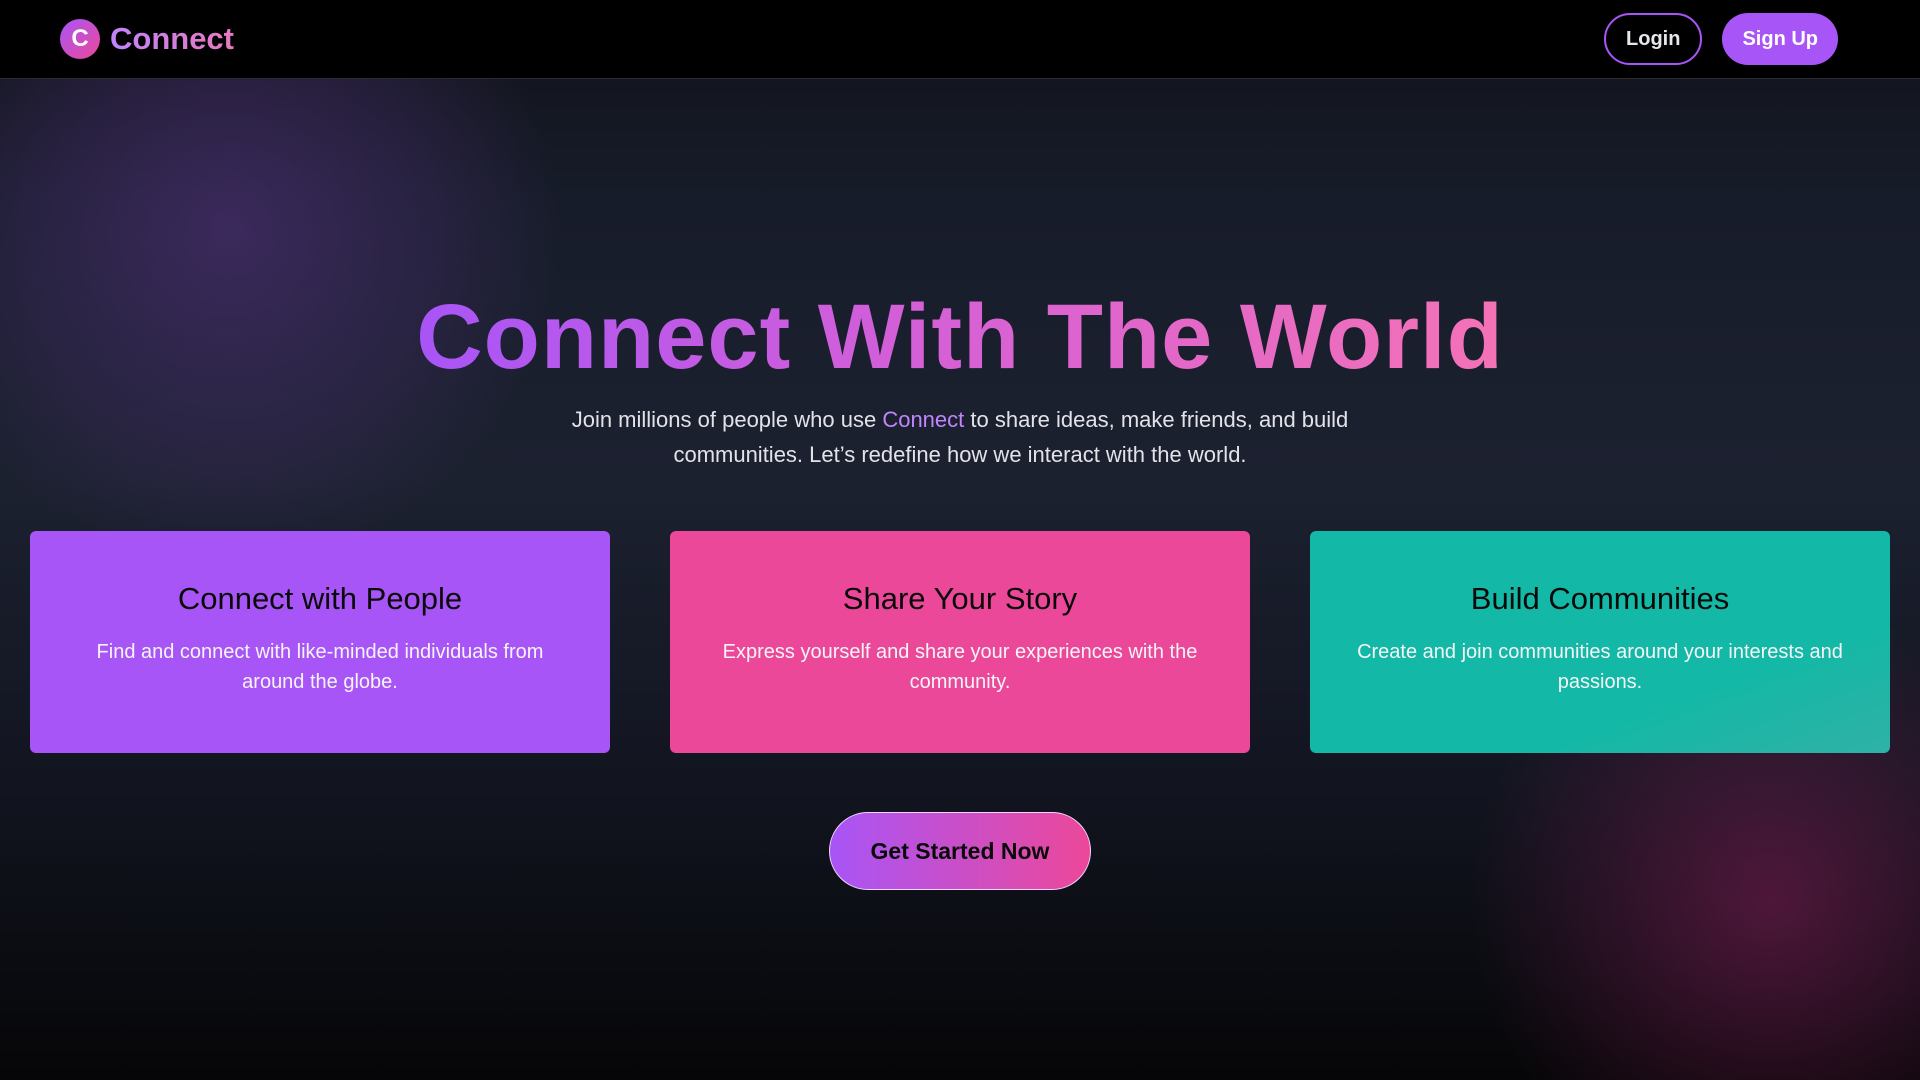  What do you see at coordinates (80, 39) in the screenshot?
I see `logo-icon: C` at bounding box center [80, 39].